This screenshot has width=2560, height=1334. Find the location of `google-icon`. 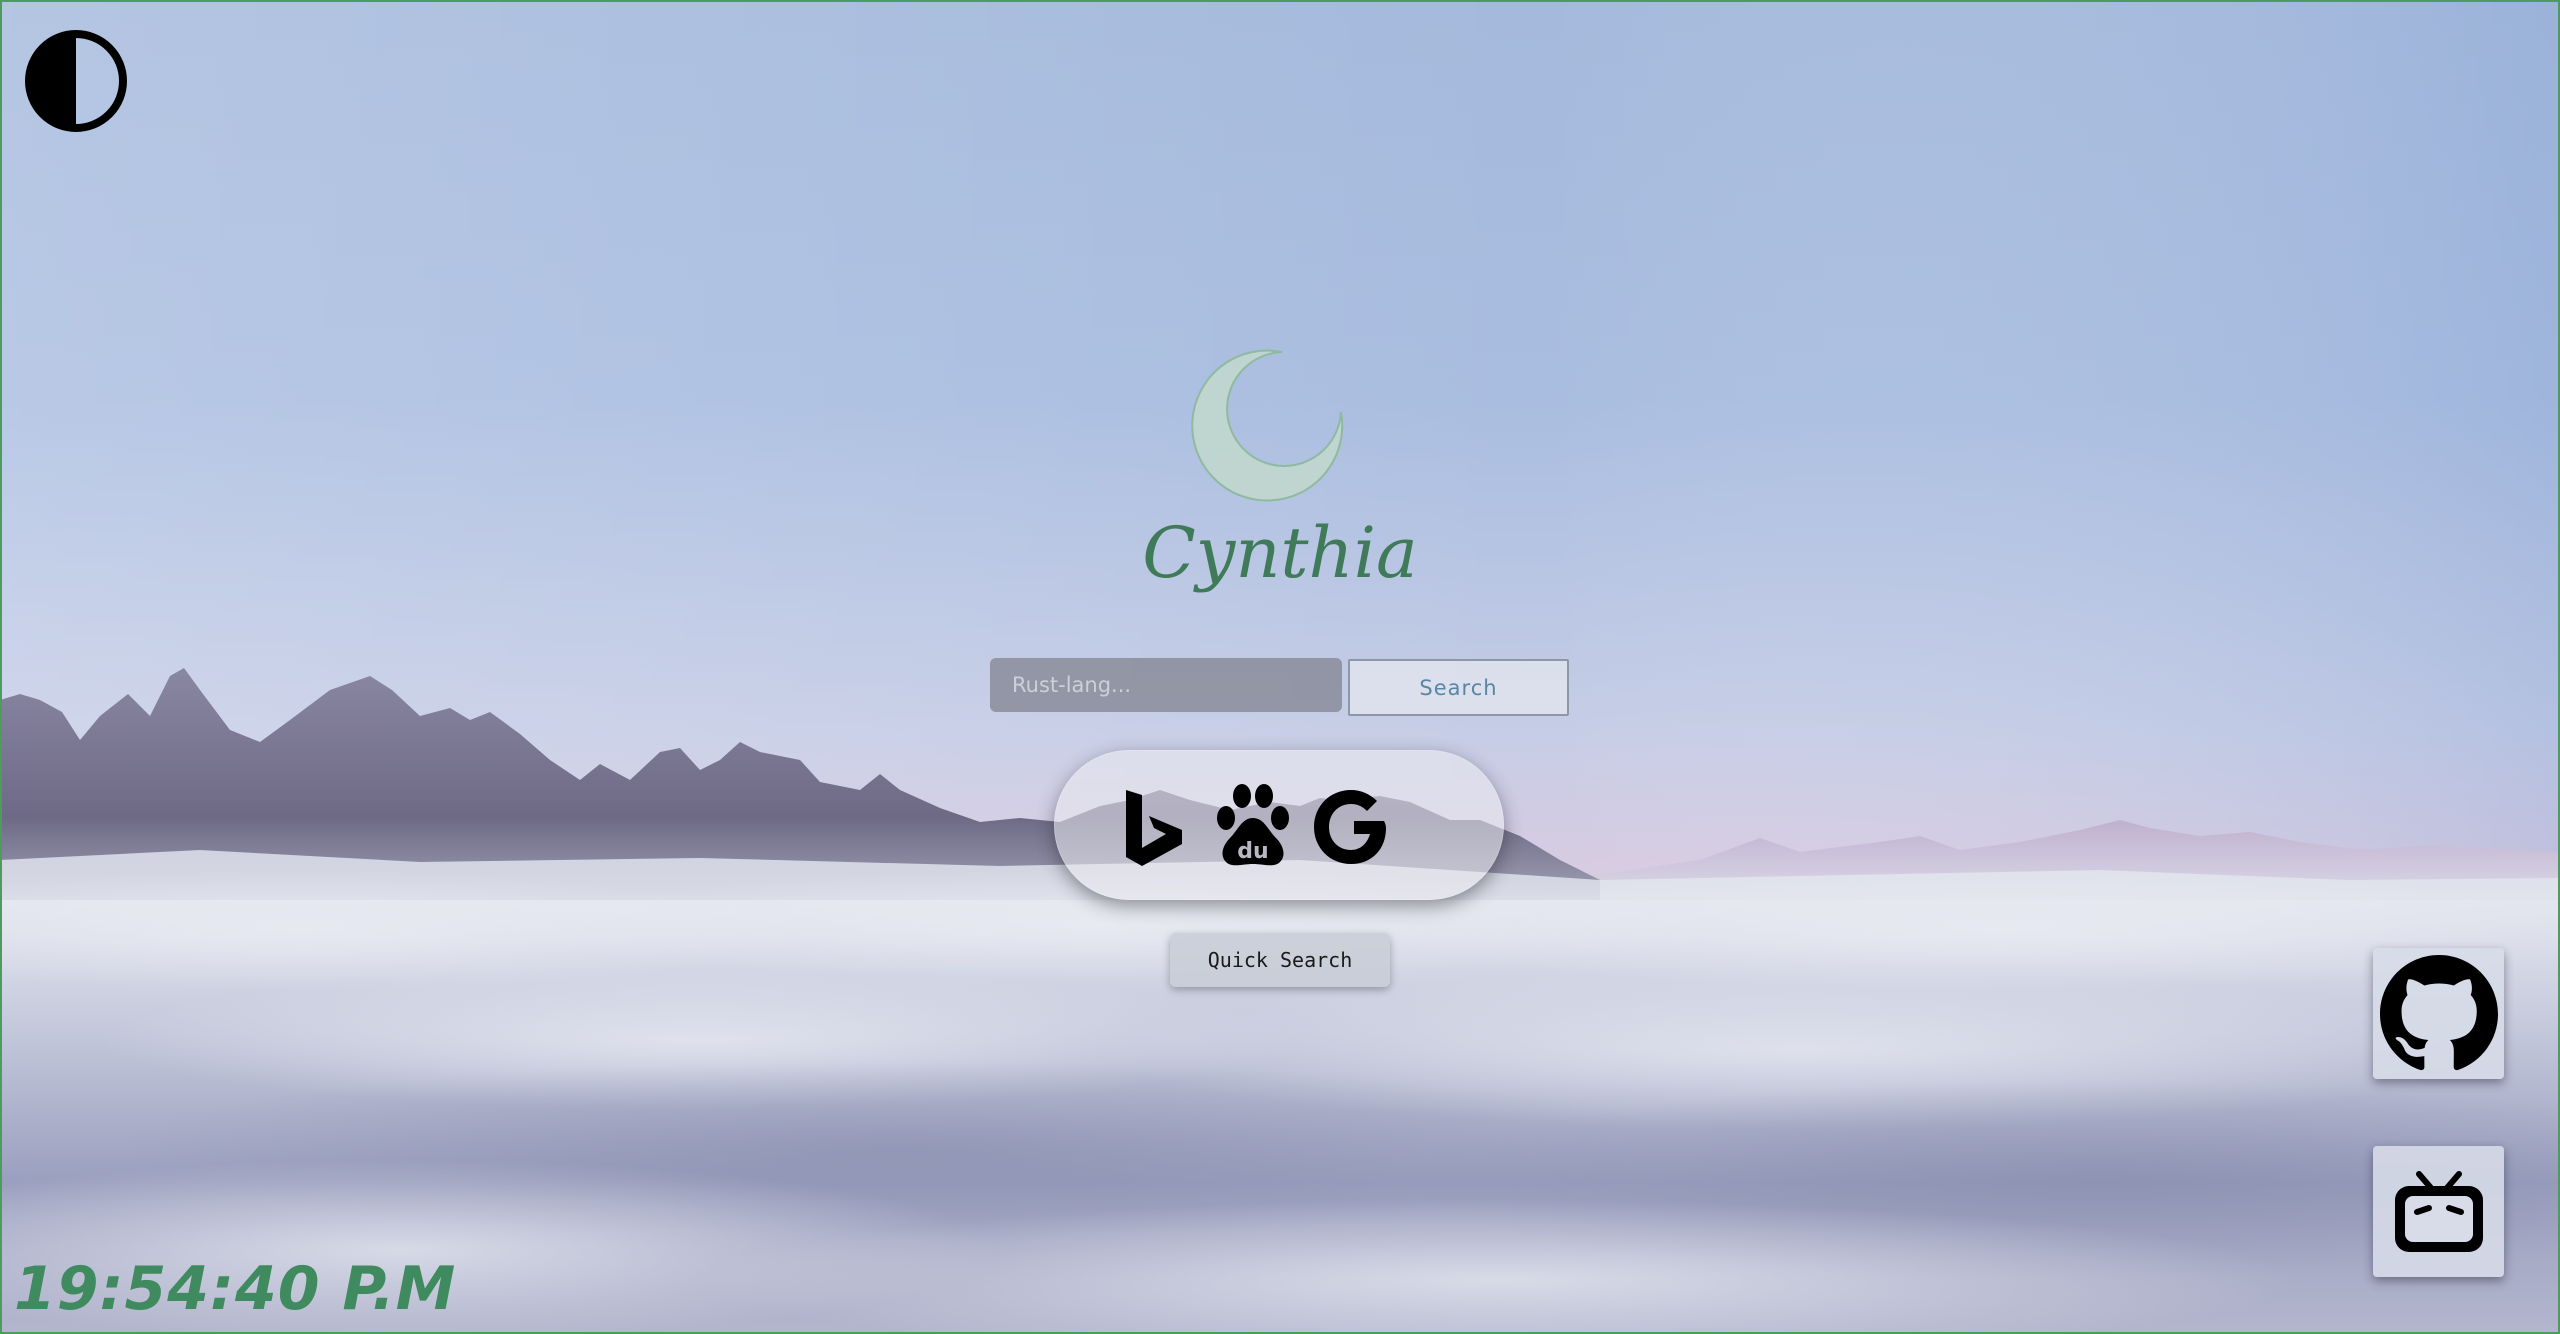

google-icon is located at coordinates (1352, 826).